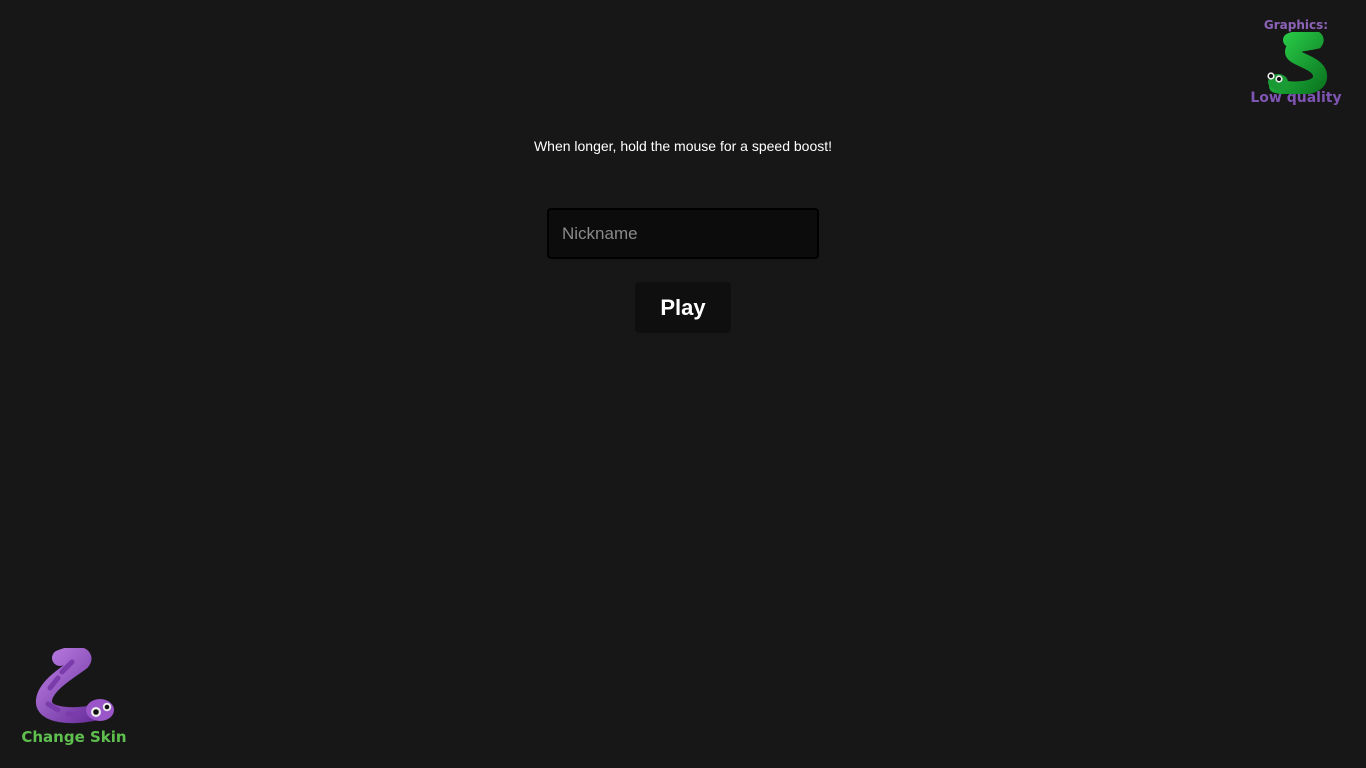 The width and height of the screenshot is (1366, 768). I want to click on change-skin-label: Change Skin, so click(74, 737).